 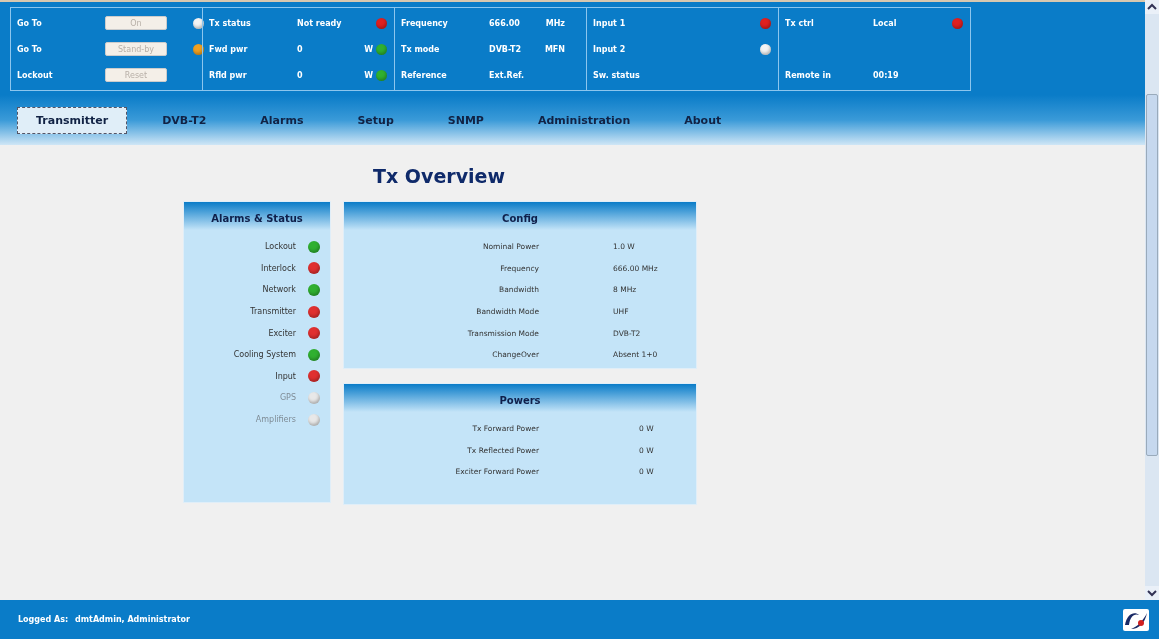 I want to click on nav-tab: Transmitter, so click(x=72, y=120).